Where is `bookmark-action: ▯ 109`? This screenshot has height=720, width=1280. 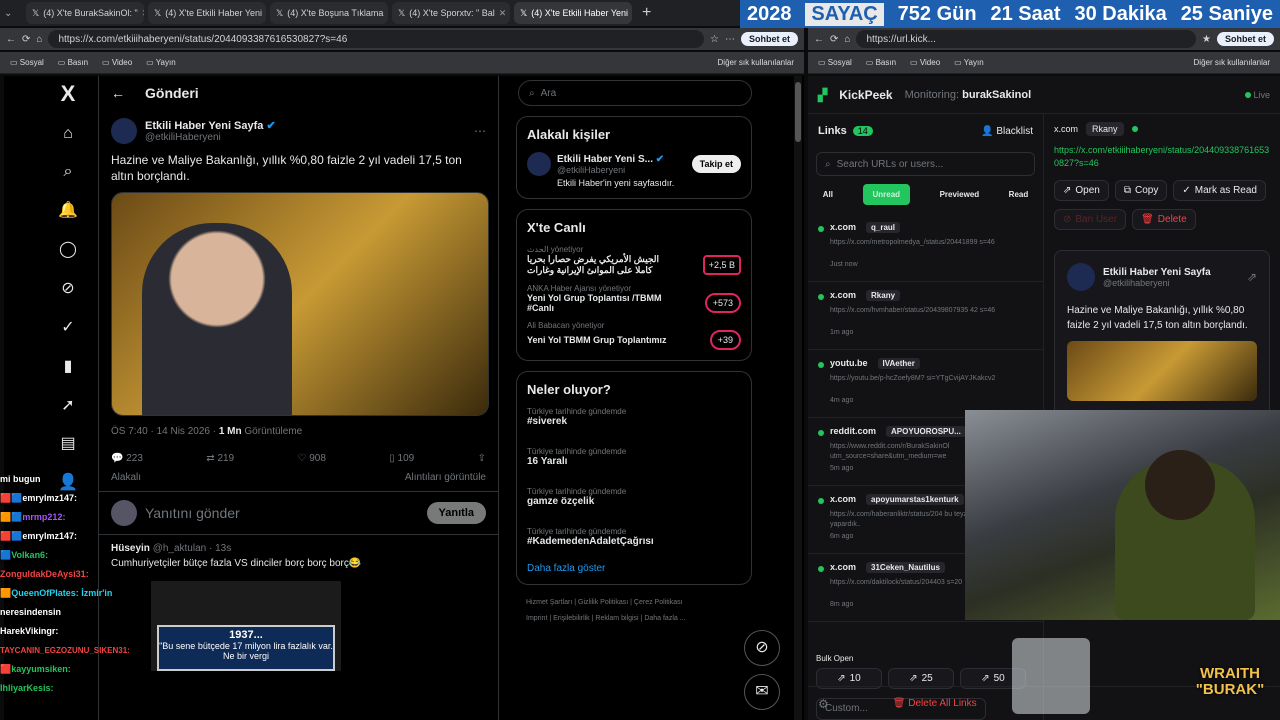 bookmark-action: ▯ 109 is located at coordinates (401, 458).